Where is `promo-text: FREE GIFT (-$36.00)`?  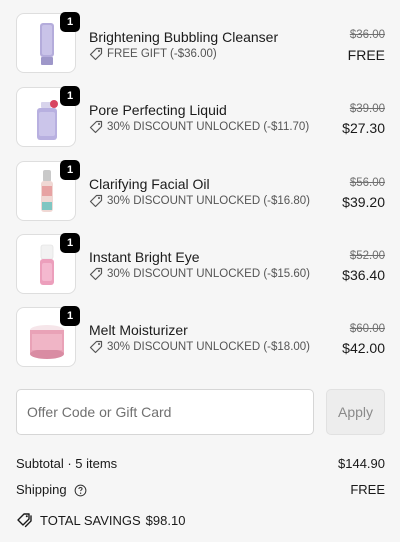 promo-text: FREE GIFT (-$36.00) is located at coordinates (162, 54).